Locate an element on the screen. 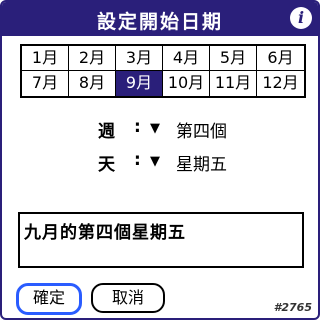 The height and width of the screenshot is (320, 320). week-label: 週 is located at coordinates (106, 132).